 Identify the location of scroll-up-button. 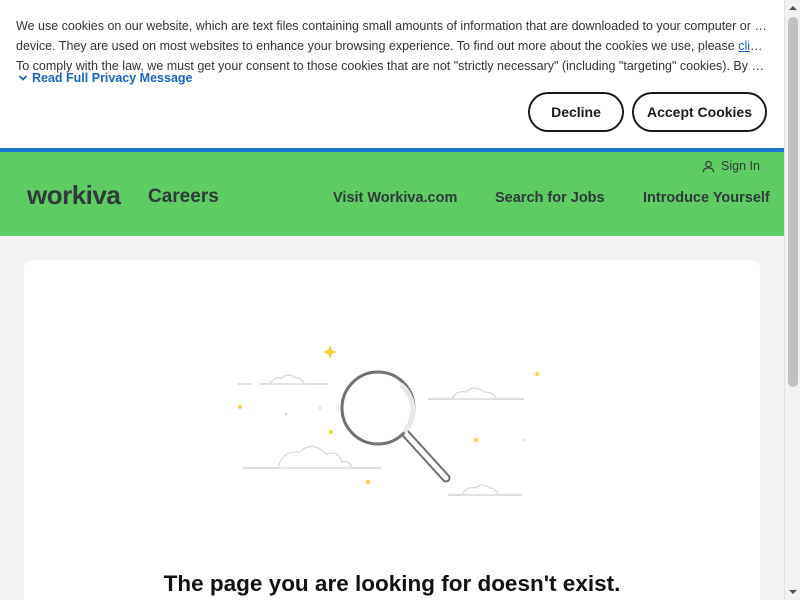
(792, 8).